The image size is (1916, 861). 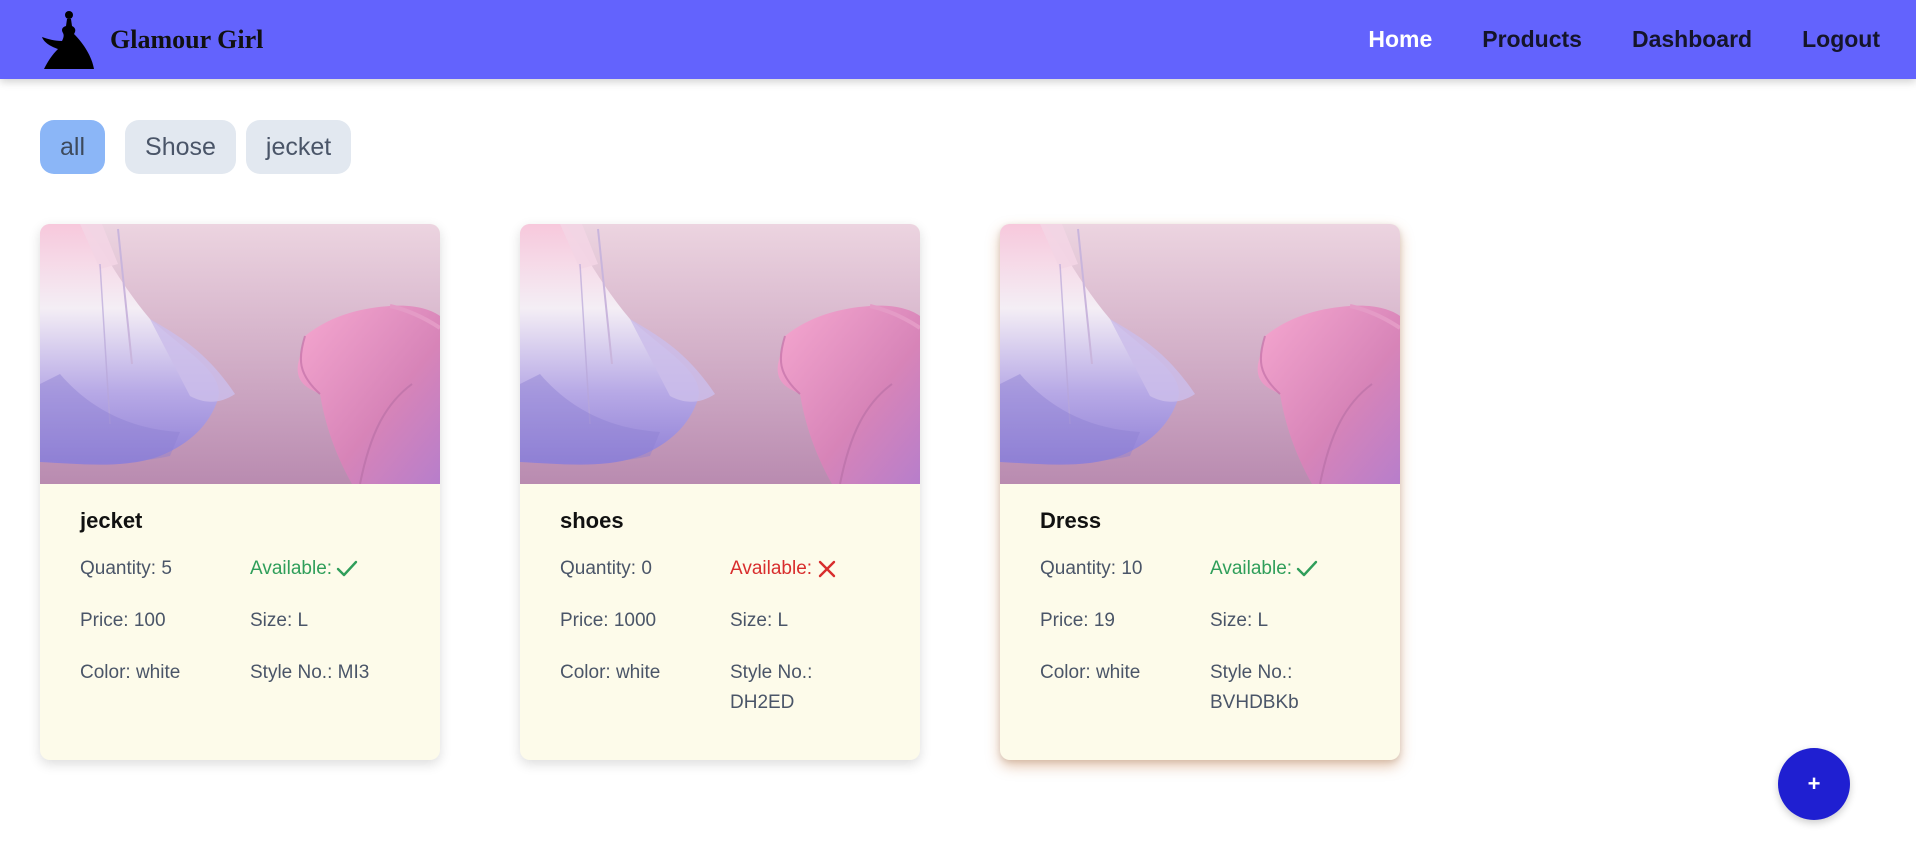 I want to click on product-style-no: Style No.: MI3, so click(x=310, y=672).